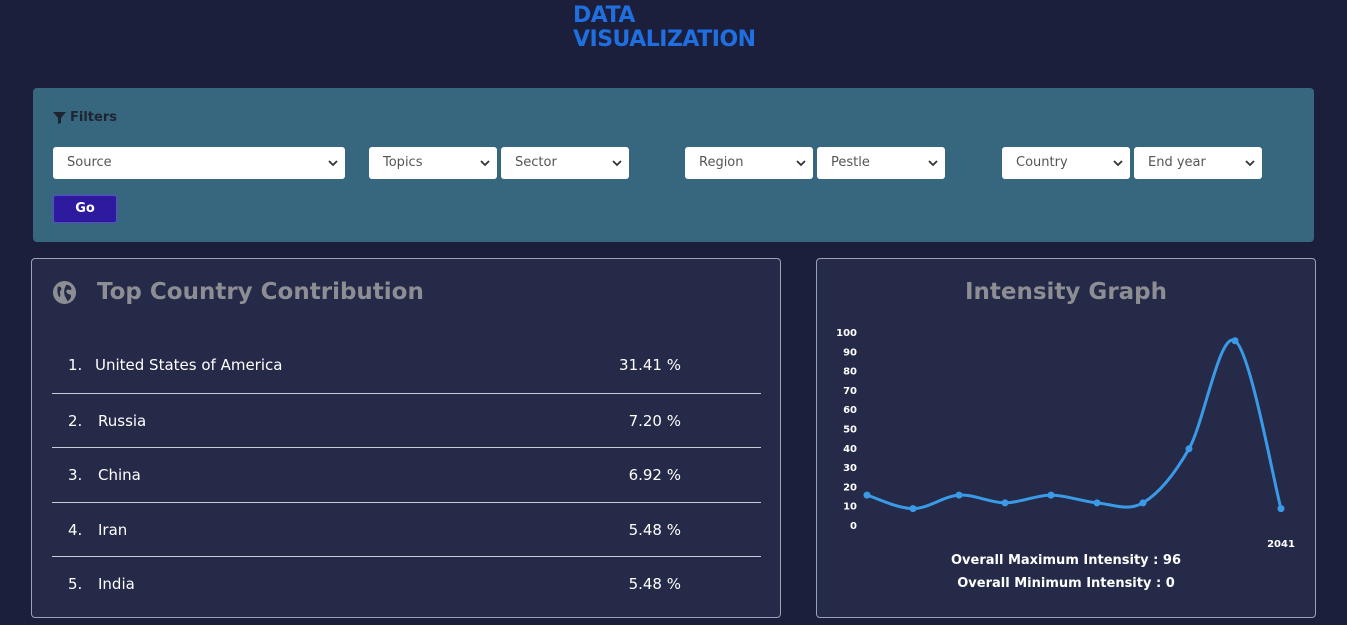 The width and height of the screenshot is (1347, 625). I want to click on brand-line-2: VISUALIZATION, so click(664, 39).